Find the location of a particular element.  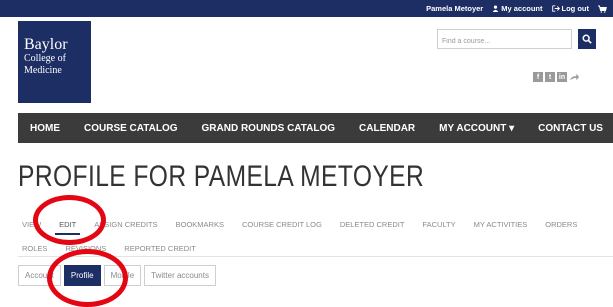

tab-reported-credit: REPORTED CREDIT is located at coordinates (160, 248).